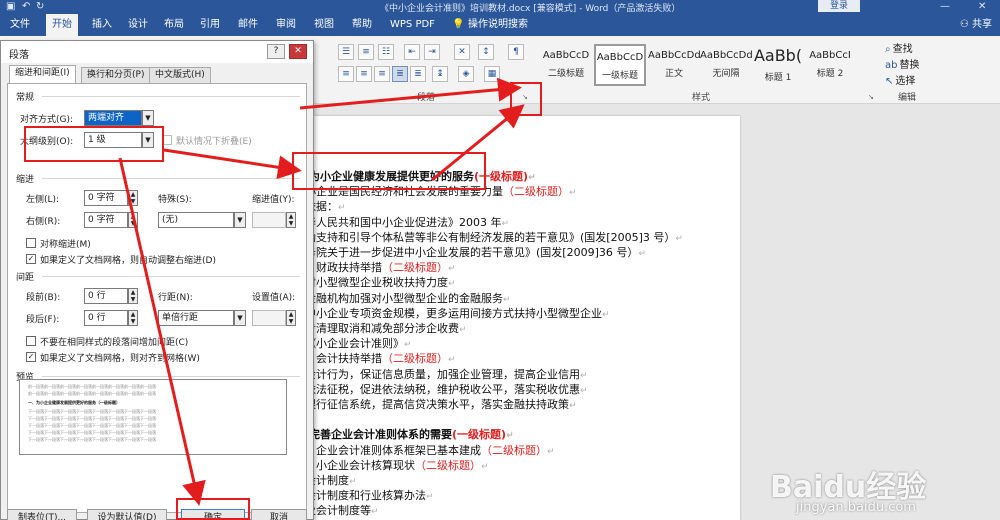  I want to click on arrow-to-launcher, so click(410, 93).